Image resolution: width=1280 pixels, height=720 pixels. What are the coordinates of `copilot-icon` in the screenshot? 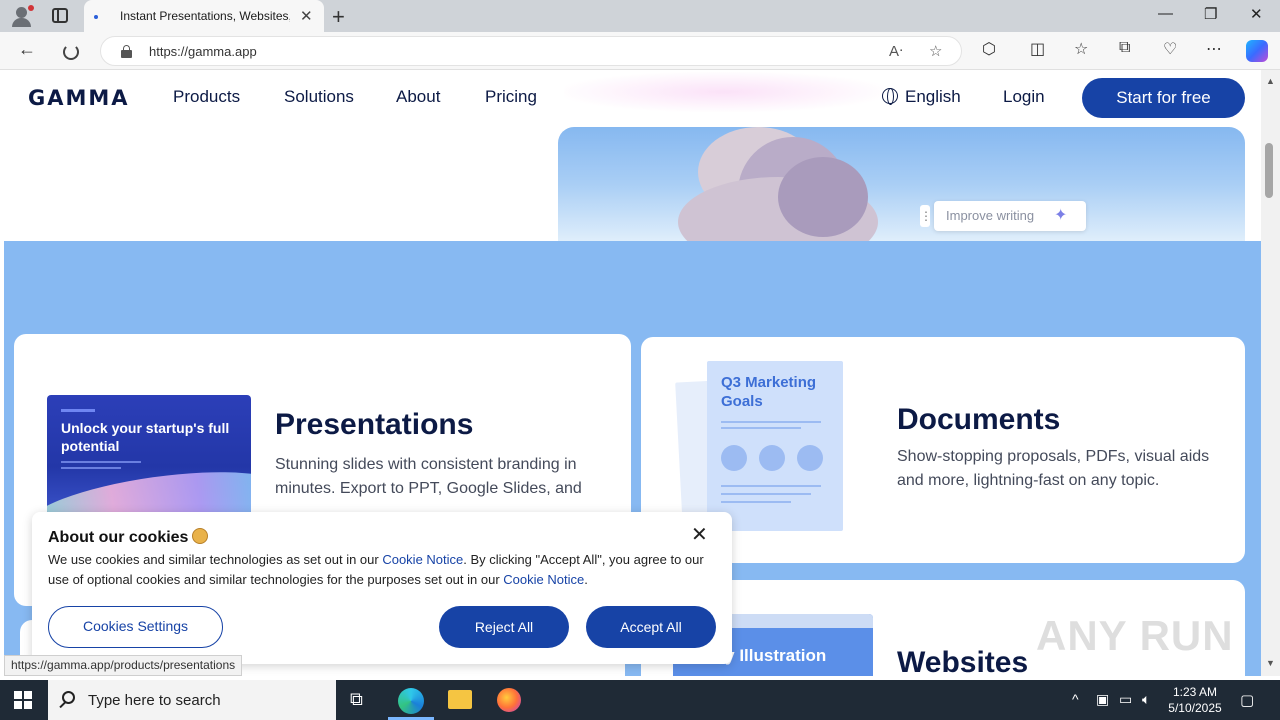 It's located at (1257, 51).